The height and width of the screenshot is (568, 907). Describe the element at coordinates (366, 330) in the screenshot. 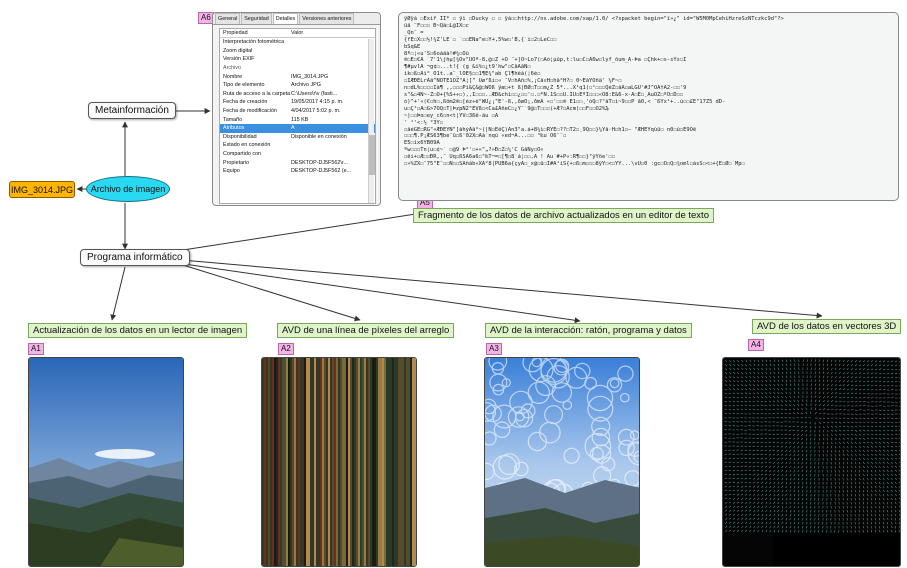

I see `caption-a2: AVD de una línea de píxeles del arreglo` at that location.